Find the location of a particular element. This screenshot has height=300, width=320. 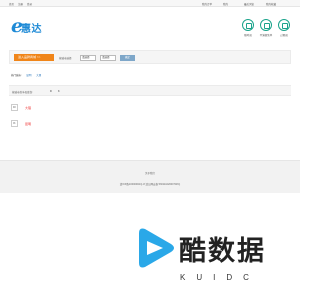

top-link-favorites: 我的收藏 is located at coordinates (271, 4).